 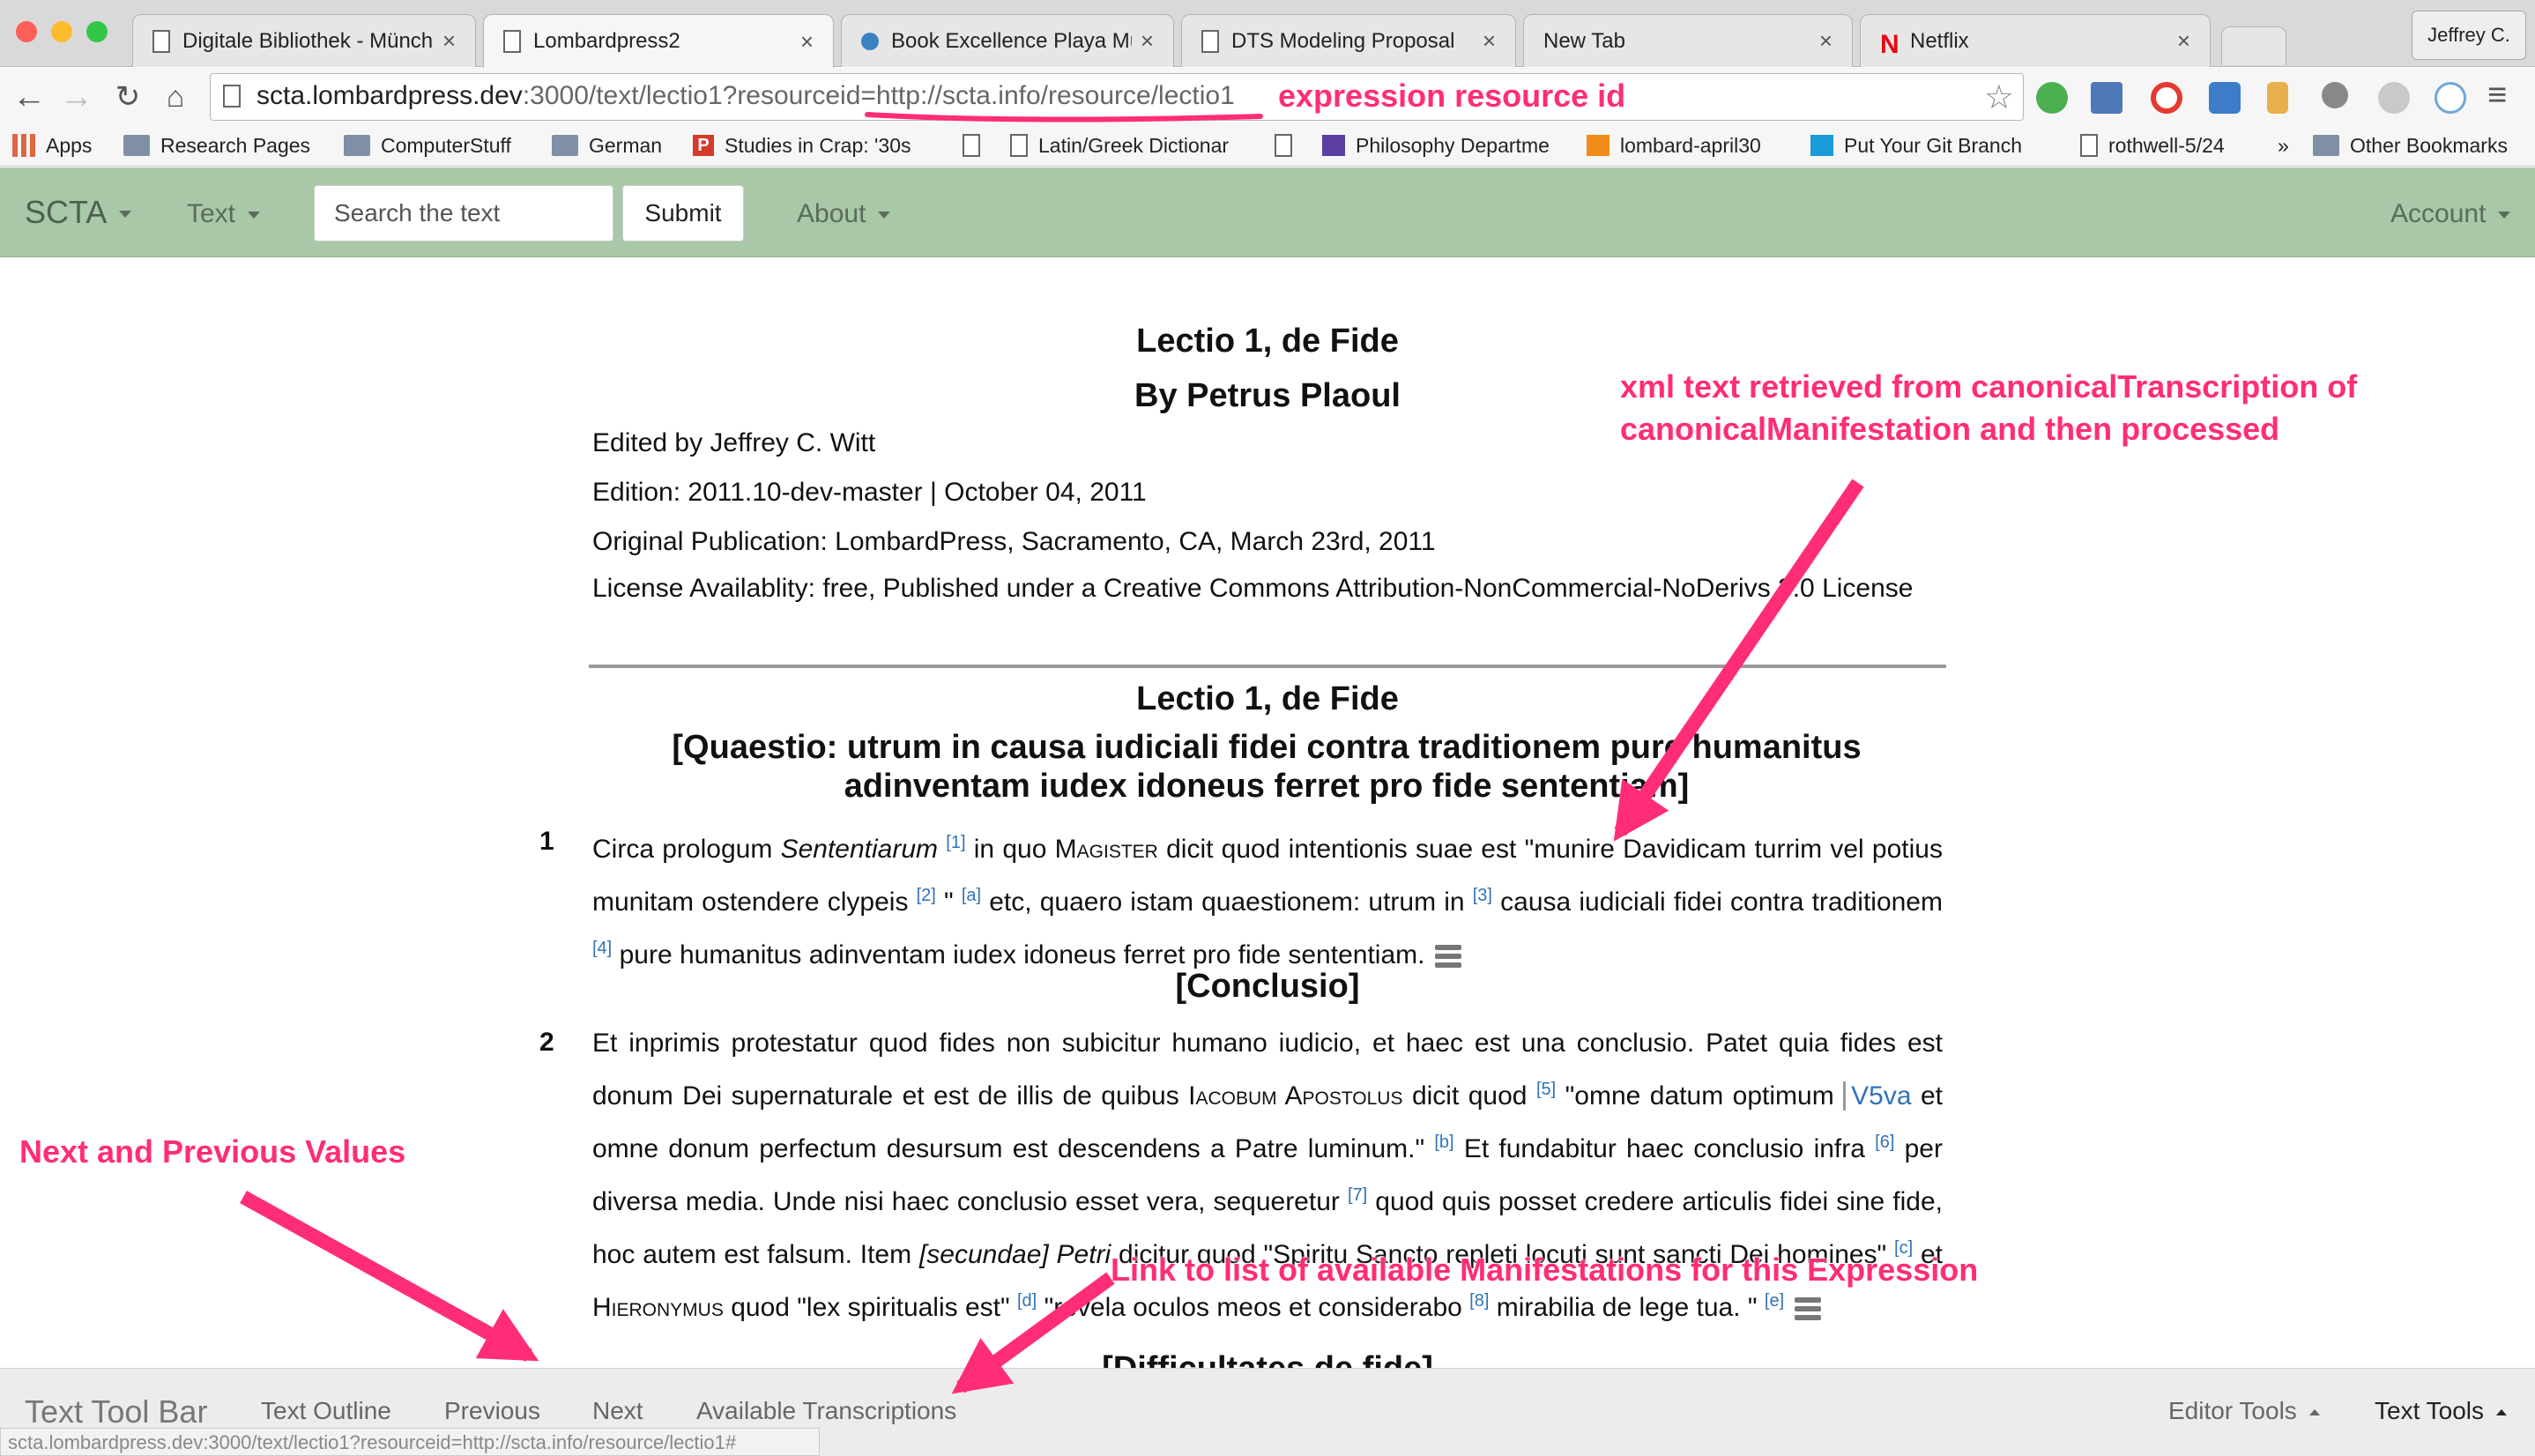 What do you see at coordinates (1444, 145) in the screenshot?
I see `bookmark-link: Philosophy Departme` at bounding box center [1444, 145].